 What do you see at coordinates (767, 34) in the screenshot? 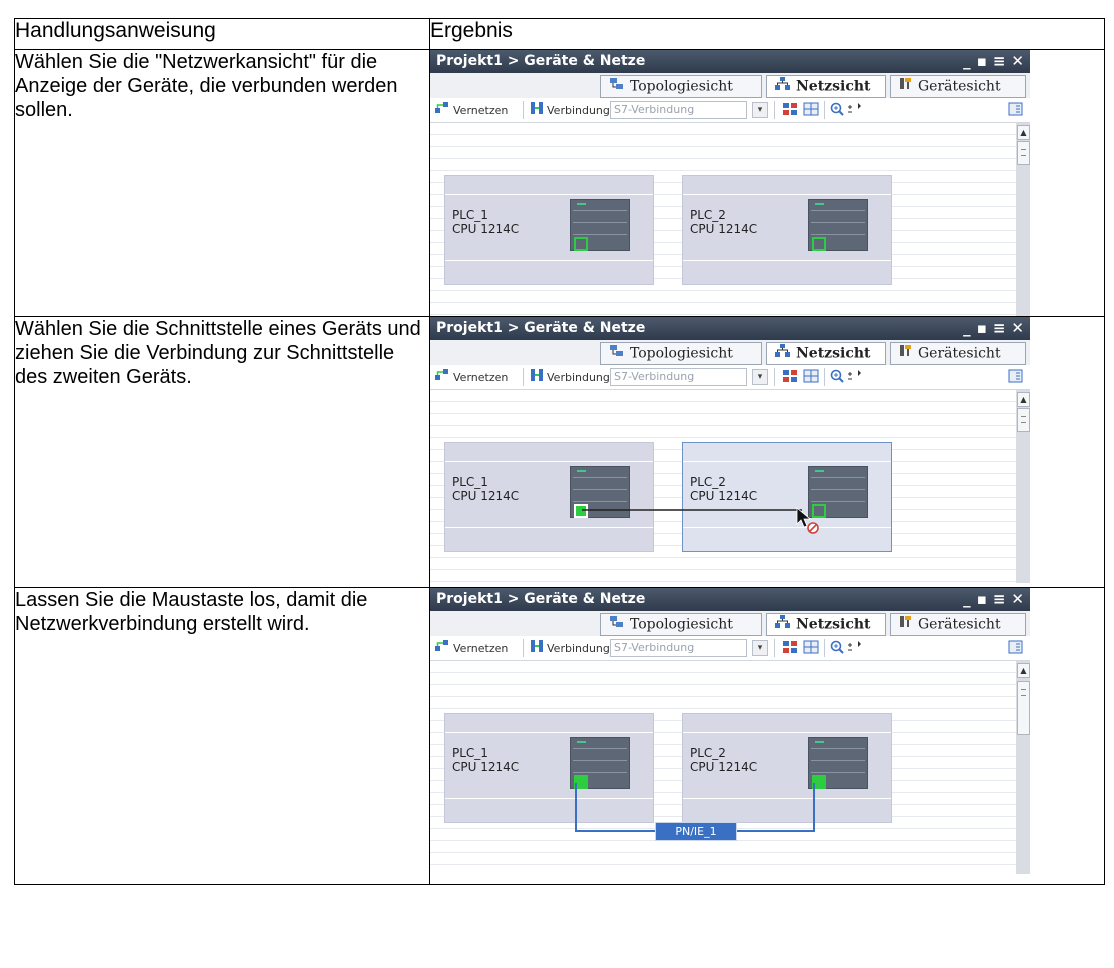
I see `header-result: Ergebnis` at bounding box center [767, 34].